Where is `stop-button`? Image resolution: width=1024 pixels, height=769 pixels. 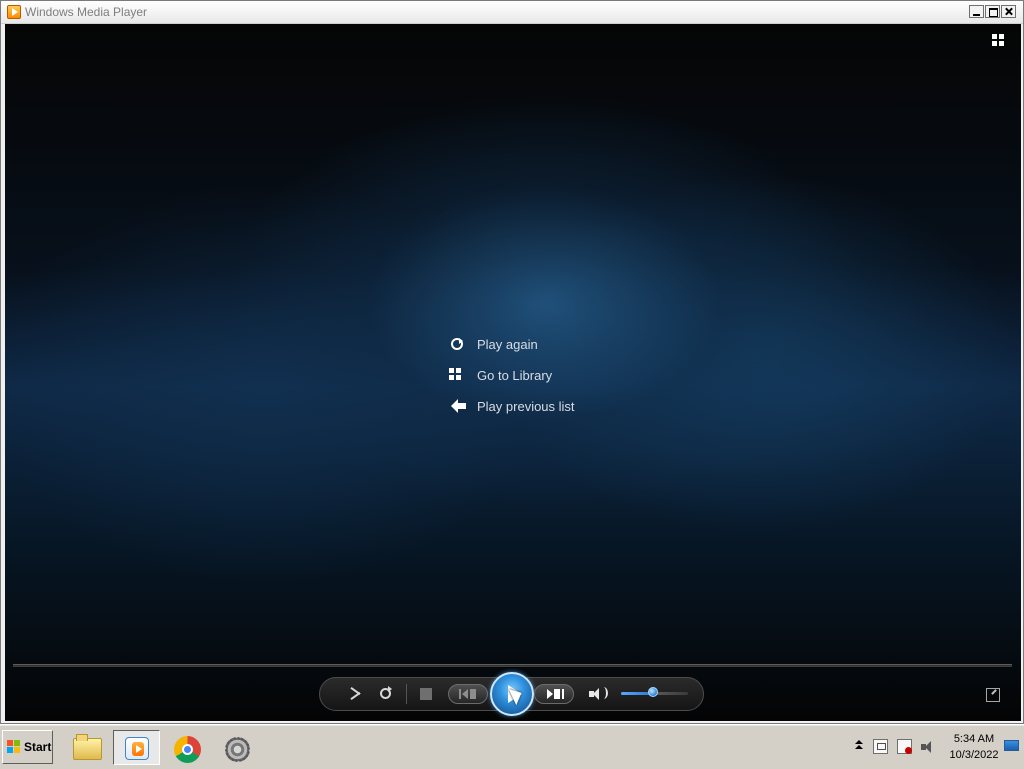 stop-button is located at coordinates (426, 694).